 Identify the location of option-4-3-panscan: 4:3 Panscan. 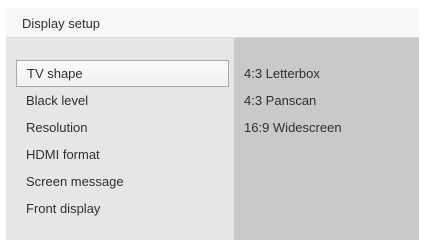
(327, 100).